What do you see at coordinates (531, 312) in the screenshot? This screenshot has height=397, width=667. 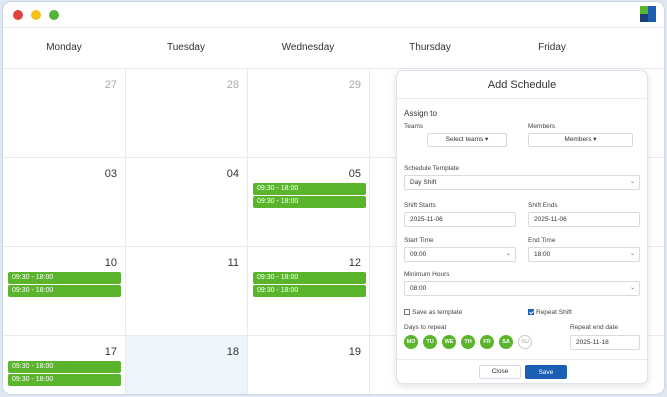 I see `checkbox-checked-icon` at bounding box center [531, 312].